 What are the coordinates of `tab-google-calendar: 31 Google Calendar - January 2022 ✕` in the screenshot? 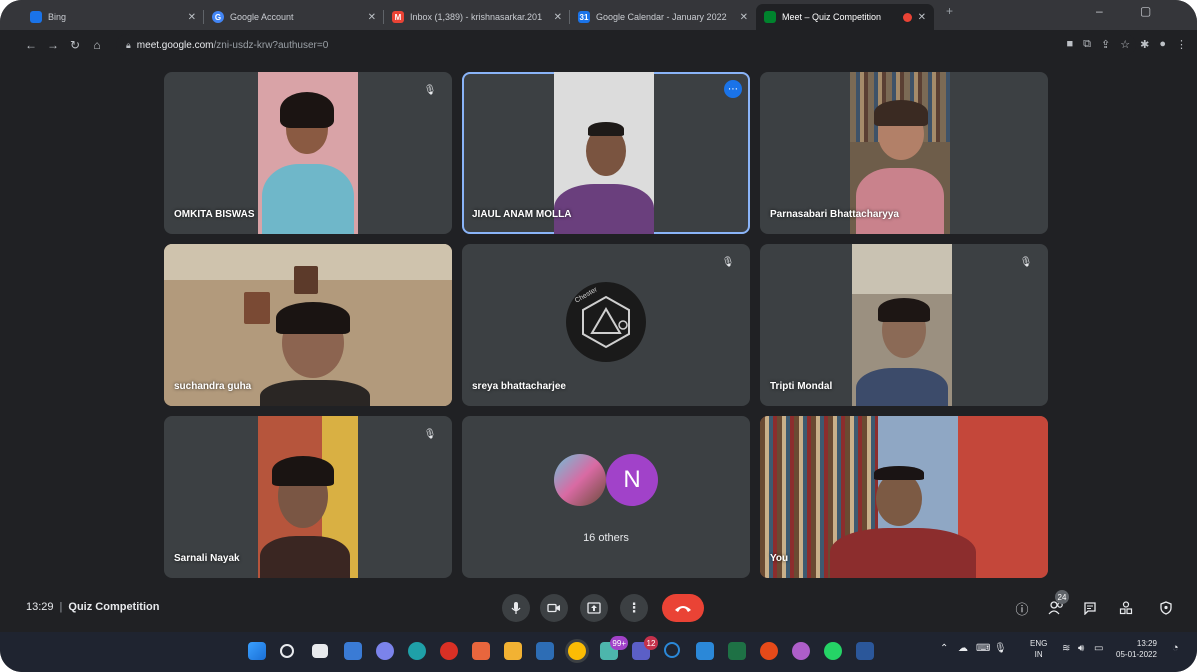 It's located at (663, 17).